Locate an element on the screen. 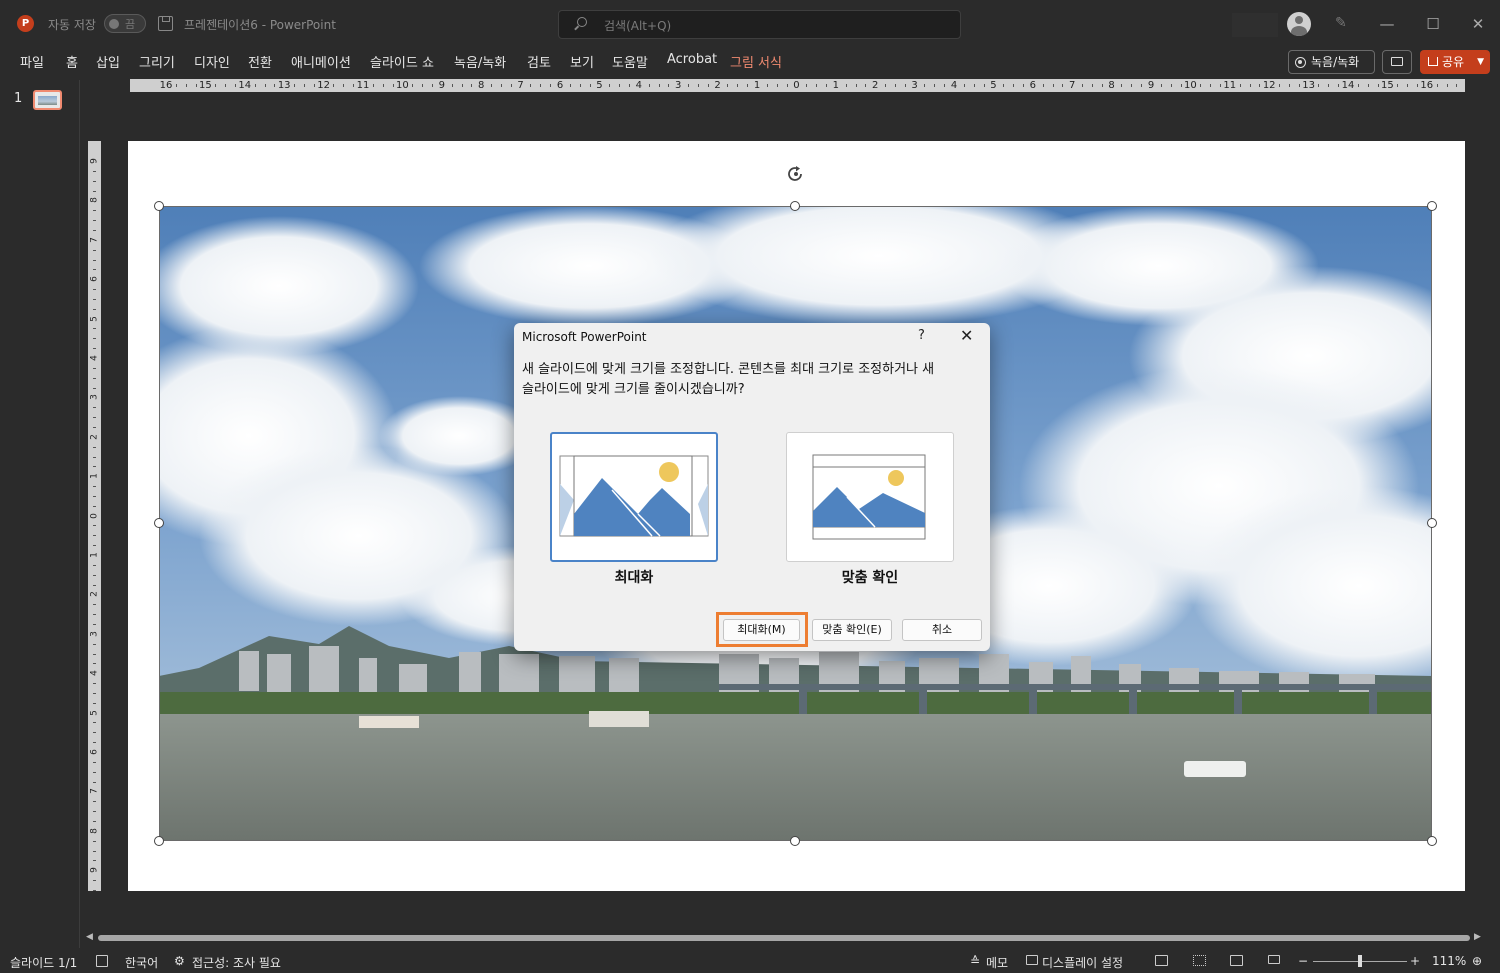 This screenshot has width=1500, height=973. scroll-left-icon: ◀ is located at coordinates (89, 937).